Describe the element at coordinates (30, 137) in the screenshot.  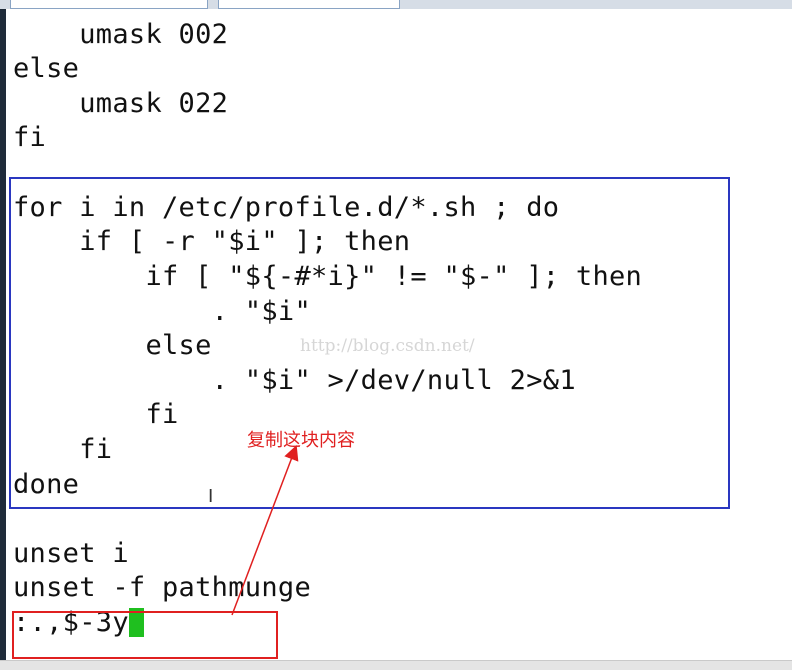
I see `code-line: fi` at that location.